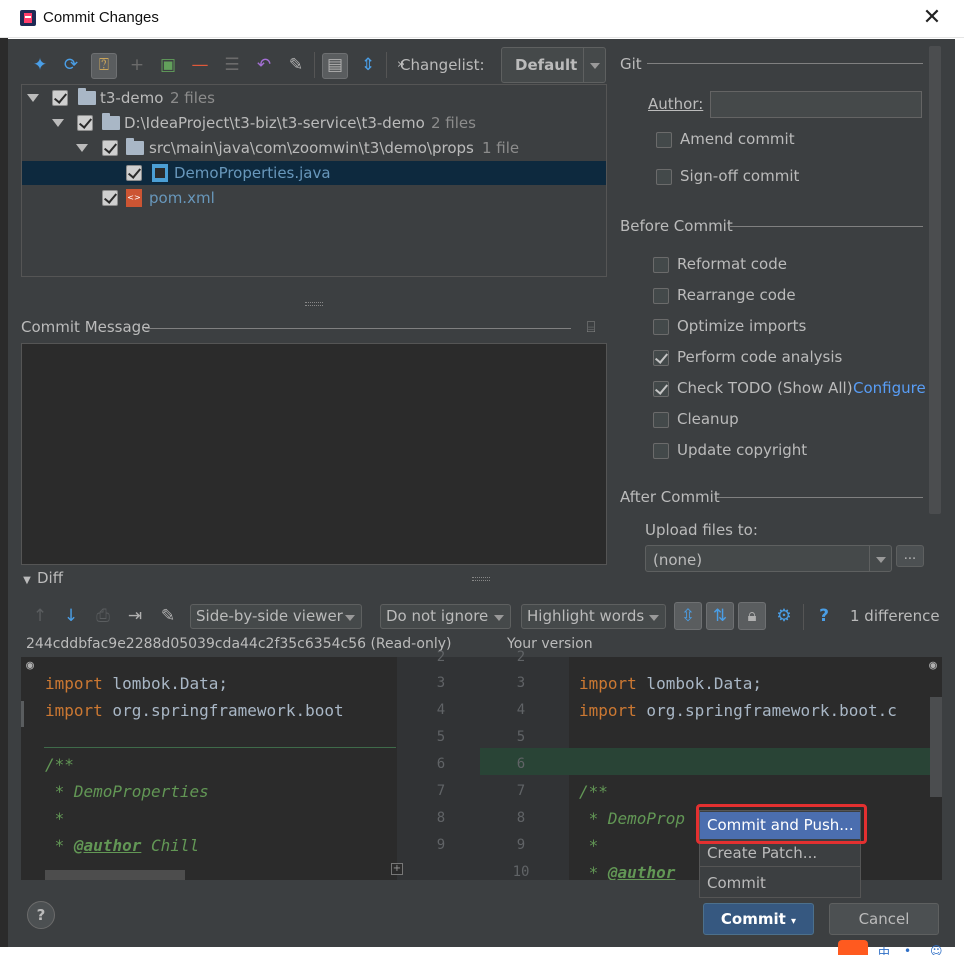 The width and height of the screenshot is (964, 955). What do you see at coordinates (397, 869) in the screenshot?
I see `expand-fold-icon: +` at bounding box center [397, 869].